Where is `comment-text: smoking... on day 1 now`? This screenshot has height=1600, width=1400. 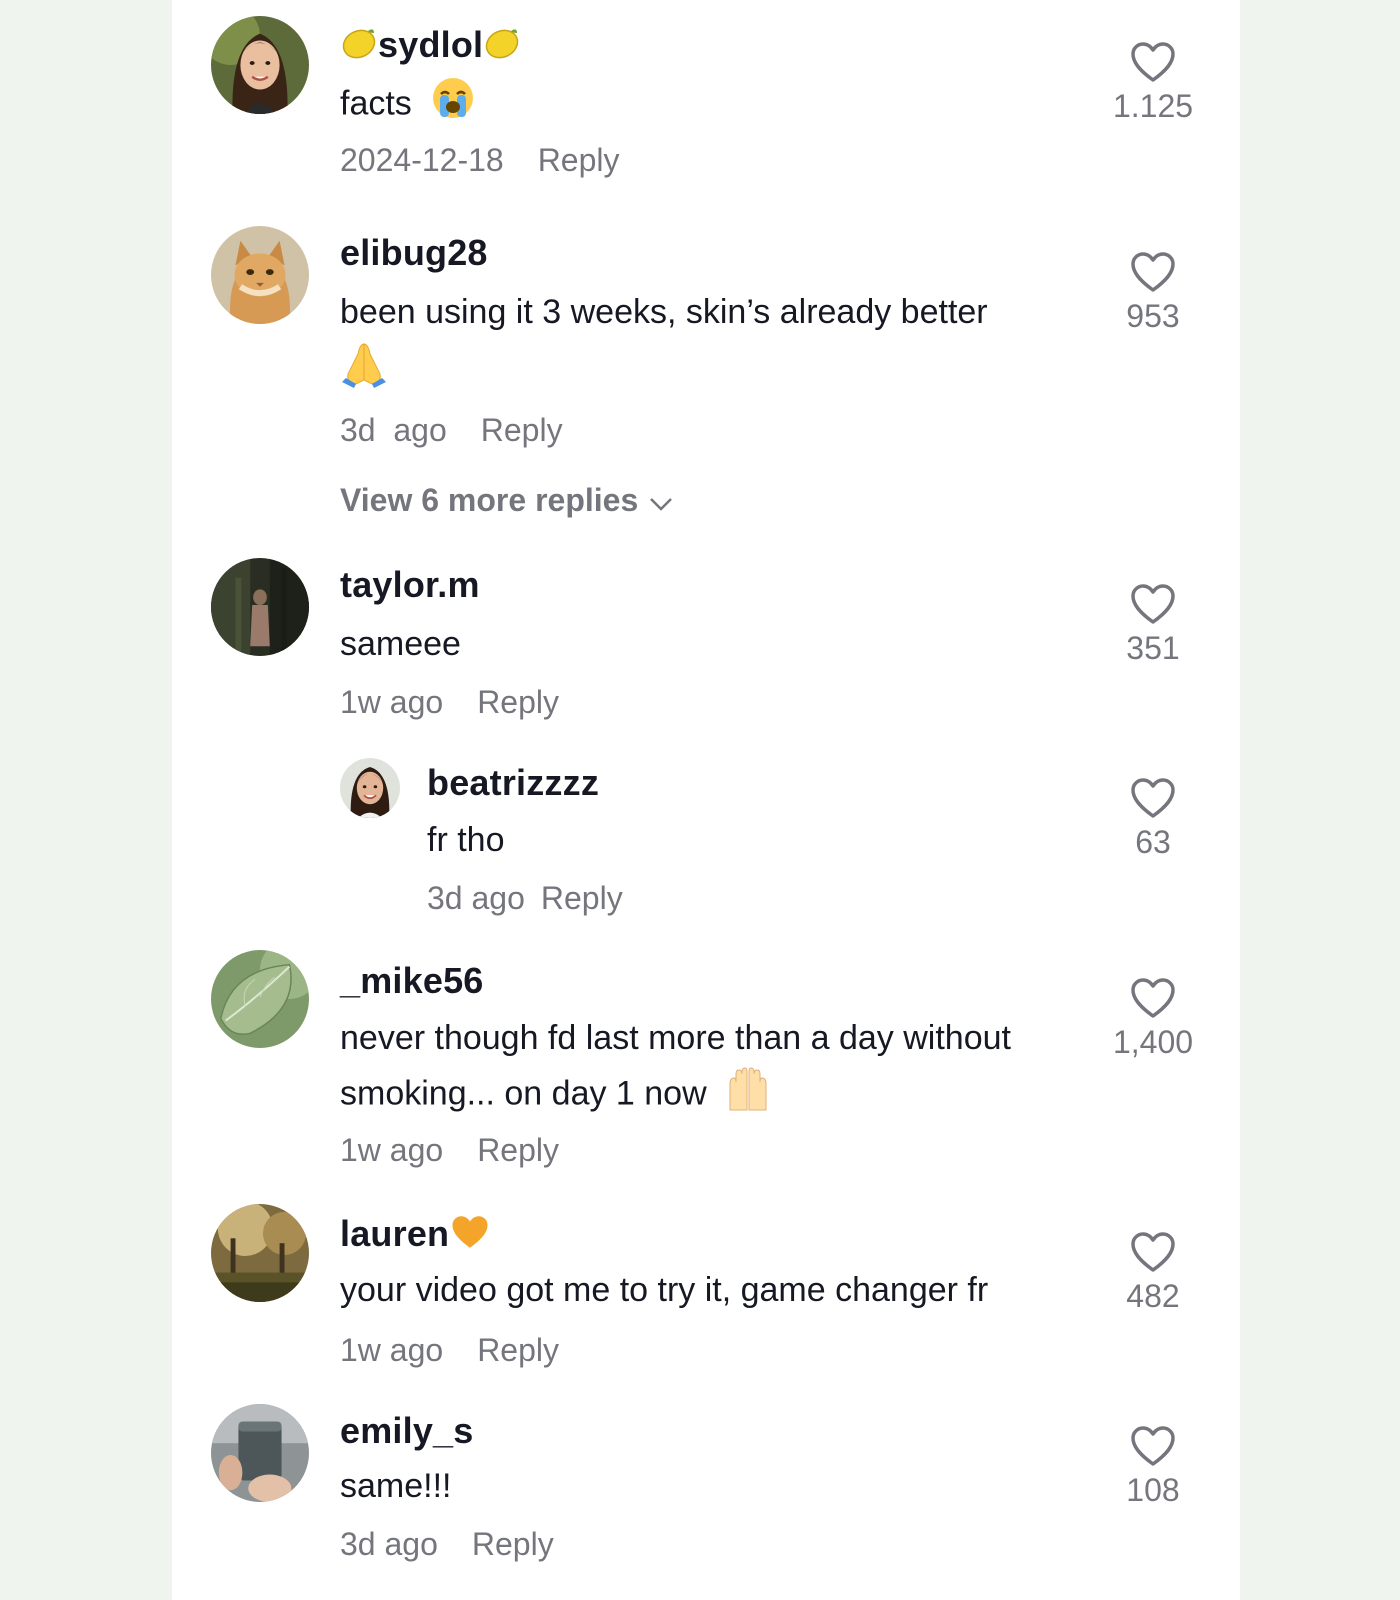
comment-text: smoking... on day 1 now is located at coordinates (556, 1095).